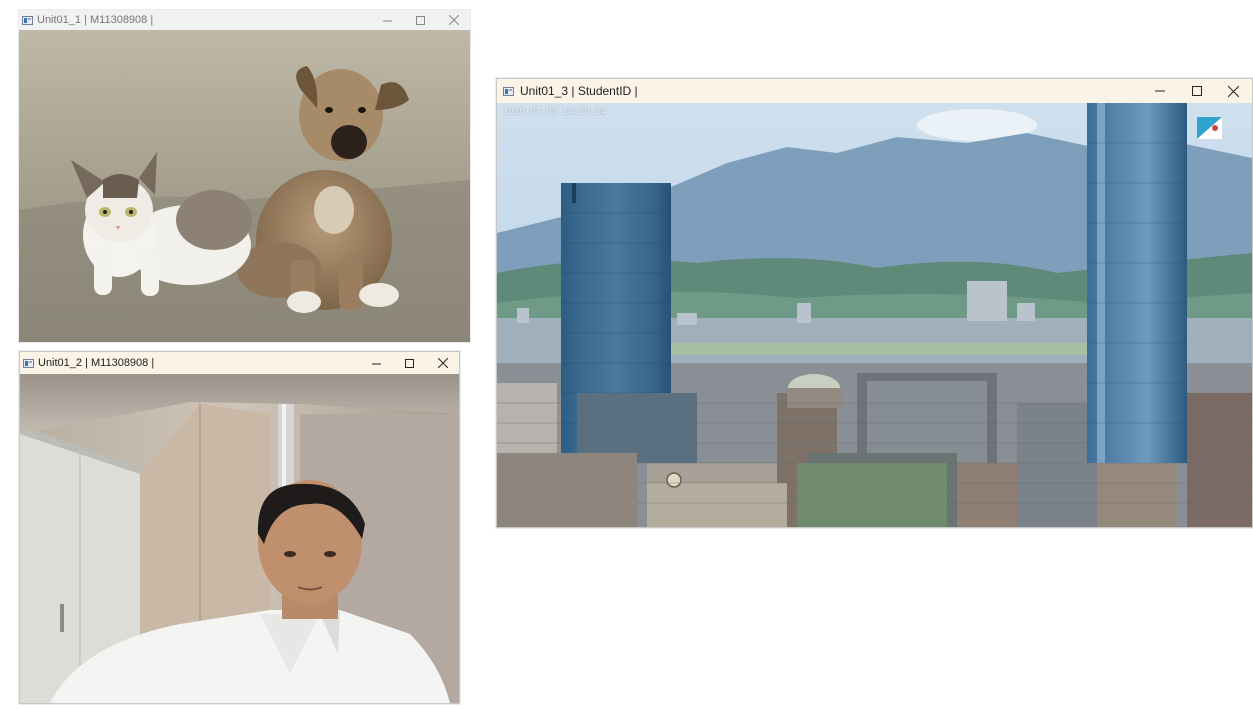 The image size is (1253, 710). What do you see at coordinates (1209, 128) in the screenshot?
I see `channel-logo-icon` at bounding box center [1209, 128].